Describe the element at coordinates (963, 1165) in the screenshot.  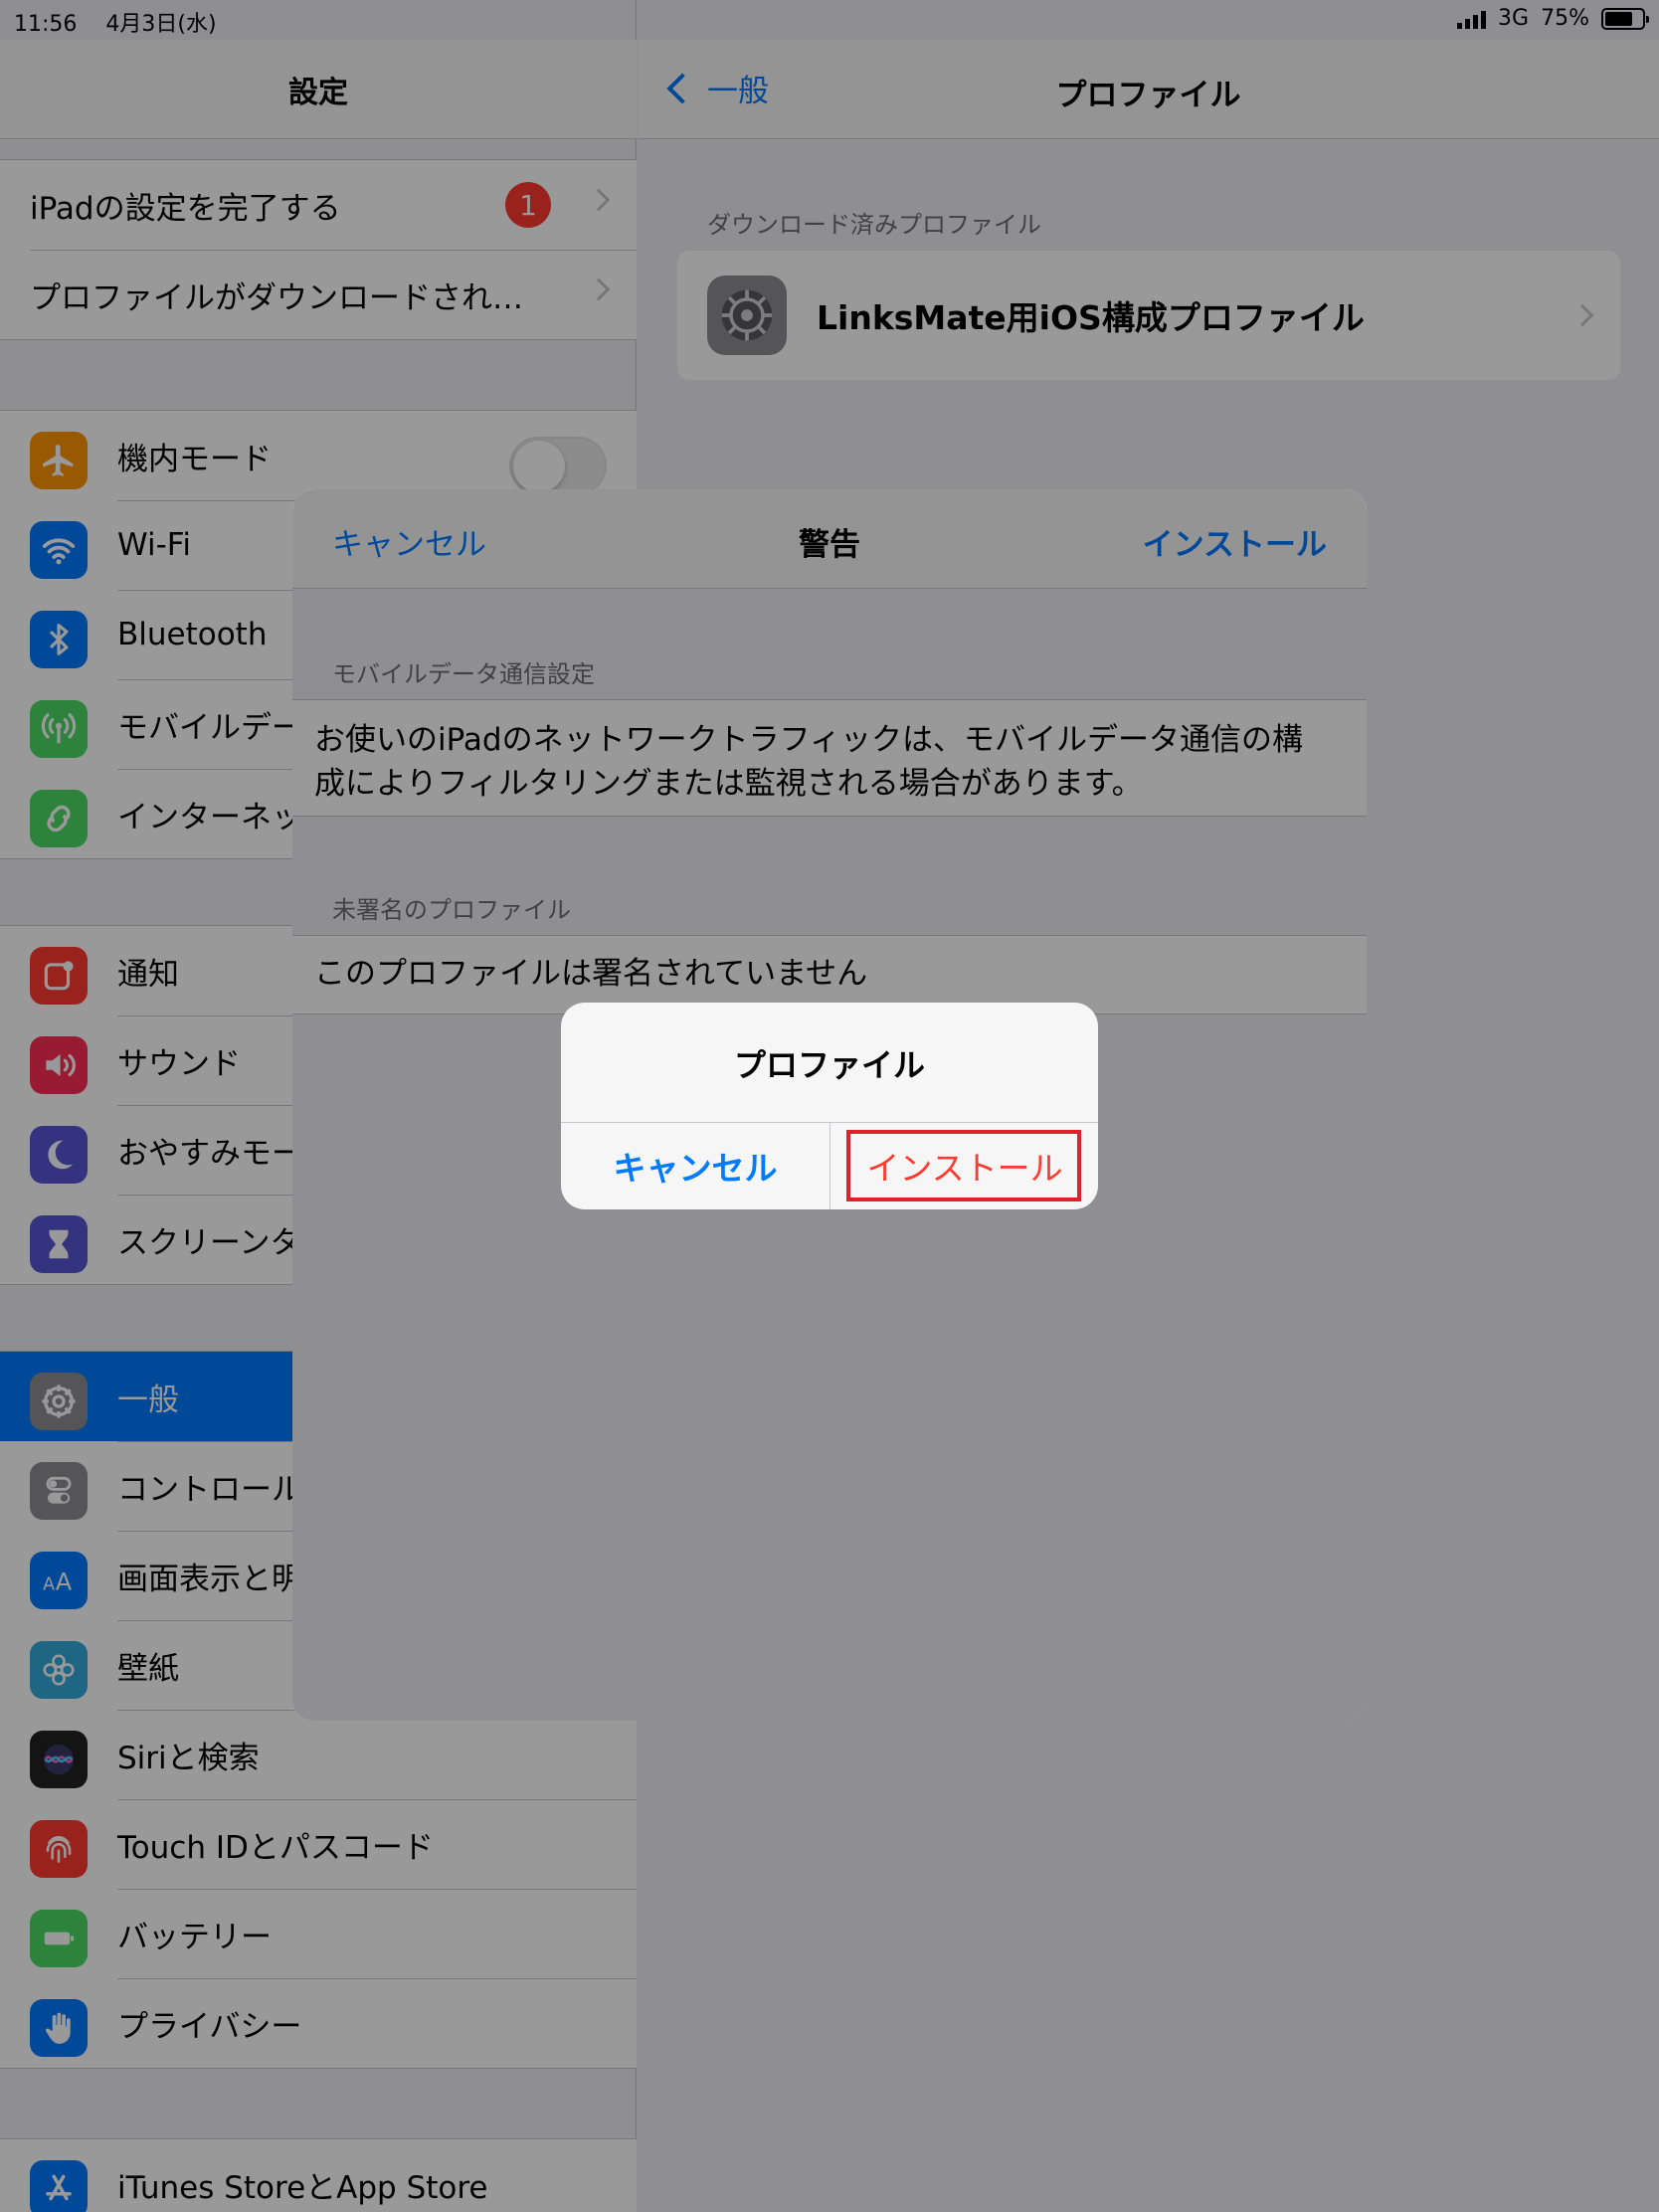
I see `highlight-box` at that location.